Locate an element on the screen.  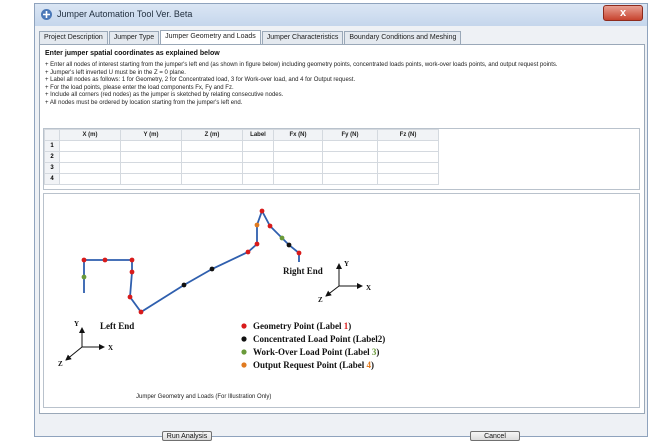
right-axis-y-label: Y is located at coordinates (346, 264).